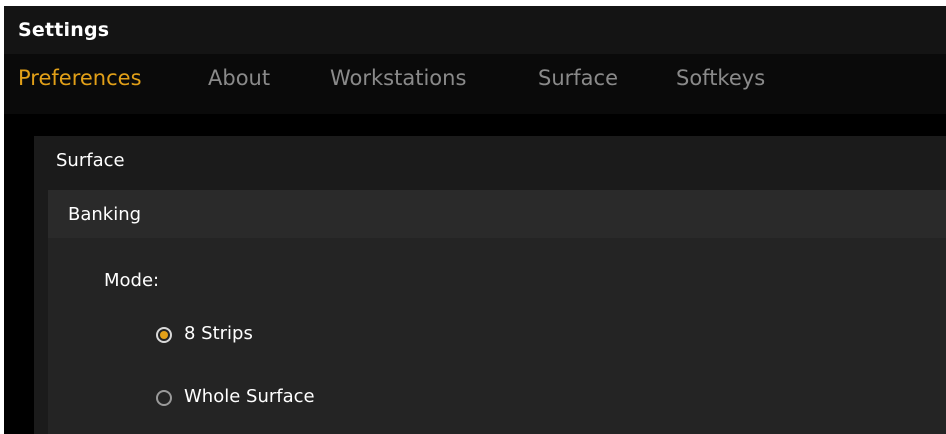  I want to click on tab-about: About, so click(239, 78).